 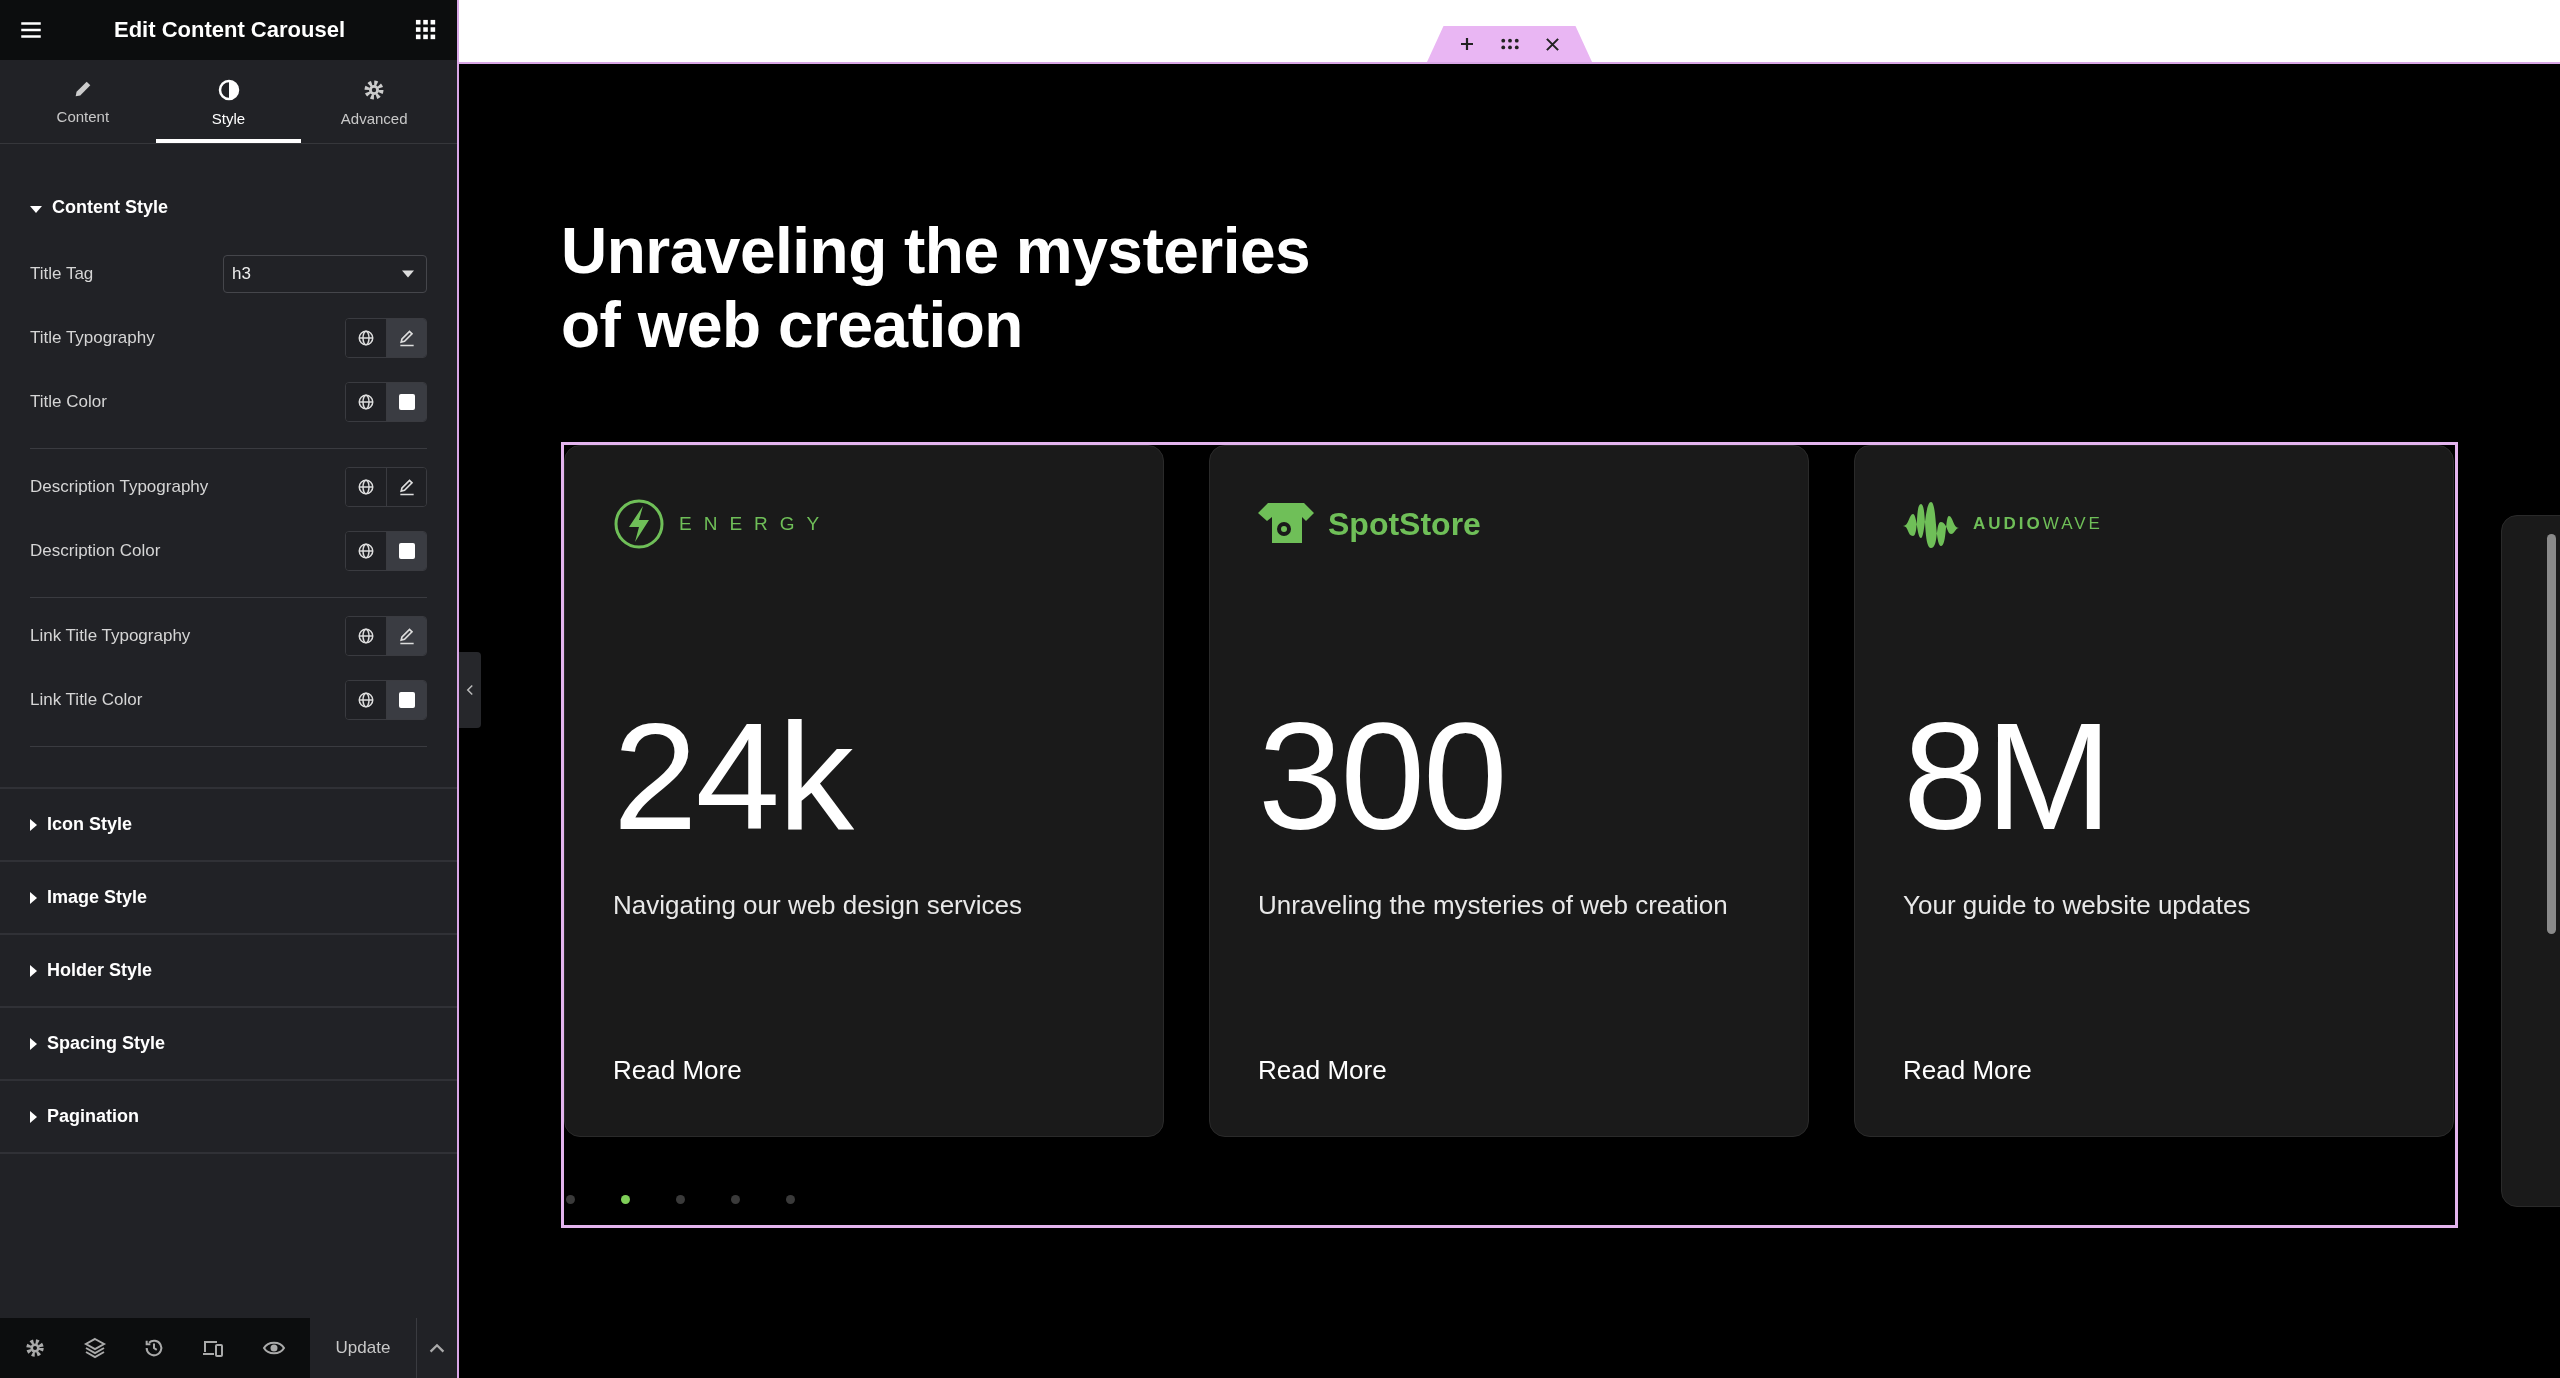 I want to click on card-description: Navigating our web design services, so click(x=818, y=905).